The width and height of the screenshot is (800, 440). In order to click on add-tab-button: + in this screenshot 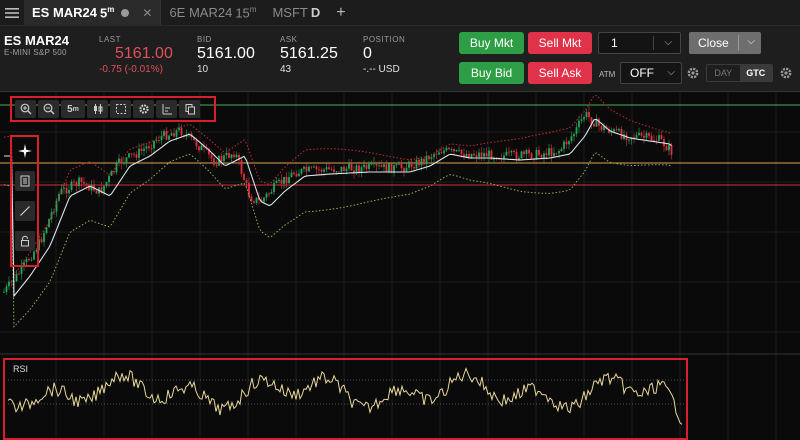, I will do `click(340, 12)`.